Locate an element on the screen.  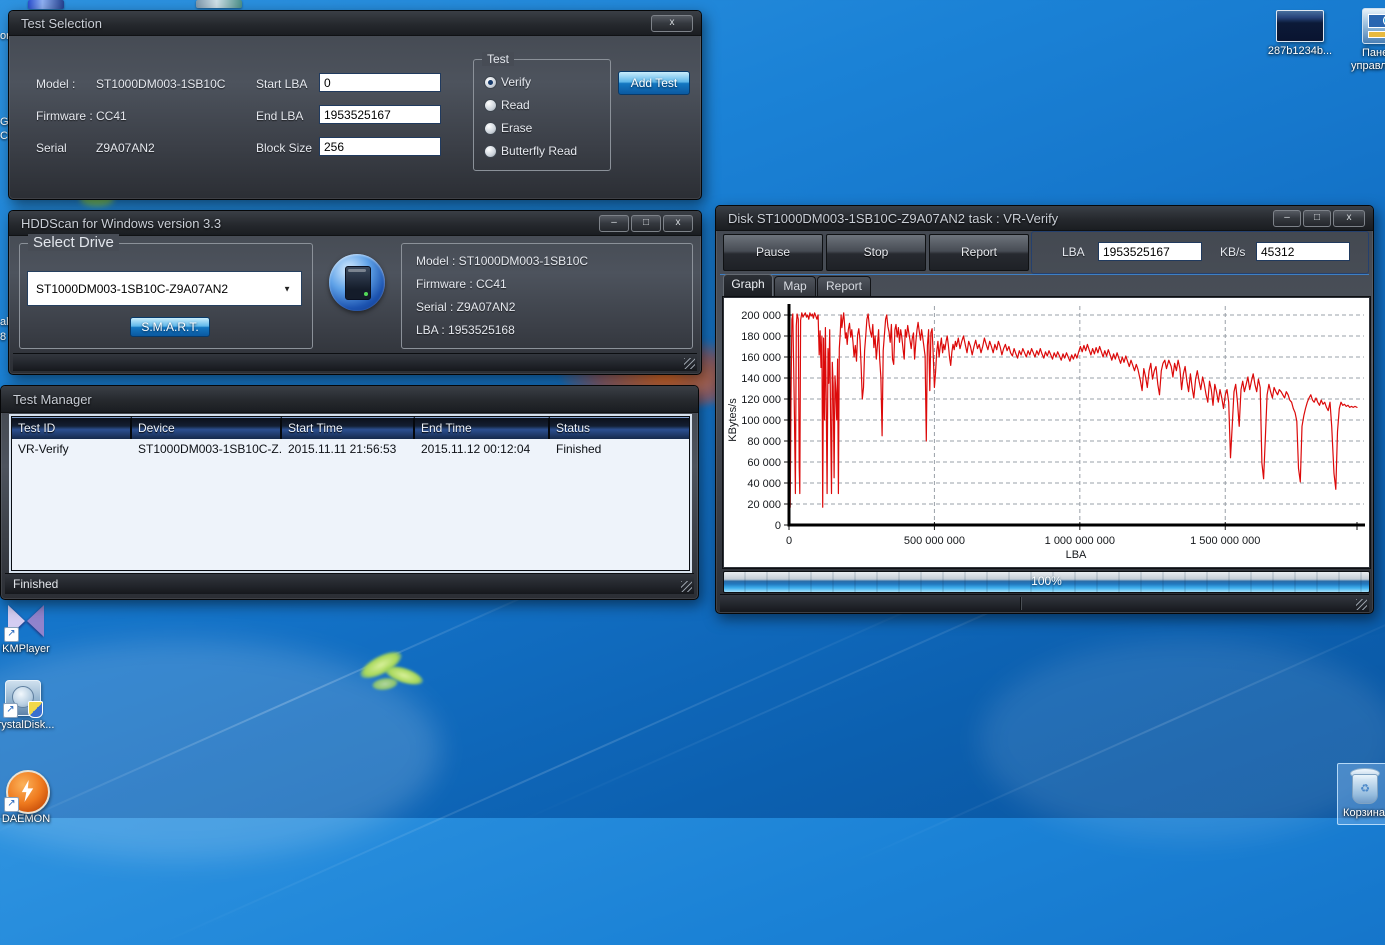
wallpaper-sprout-leaf is located at coordinates (385, 684).